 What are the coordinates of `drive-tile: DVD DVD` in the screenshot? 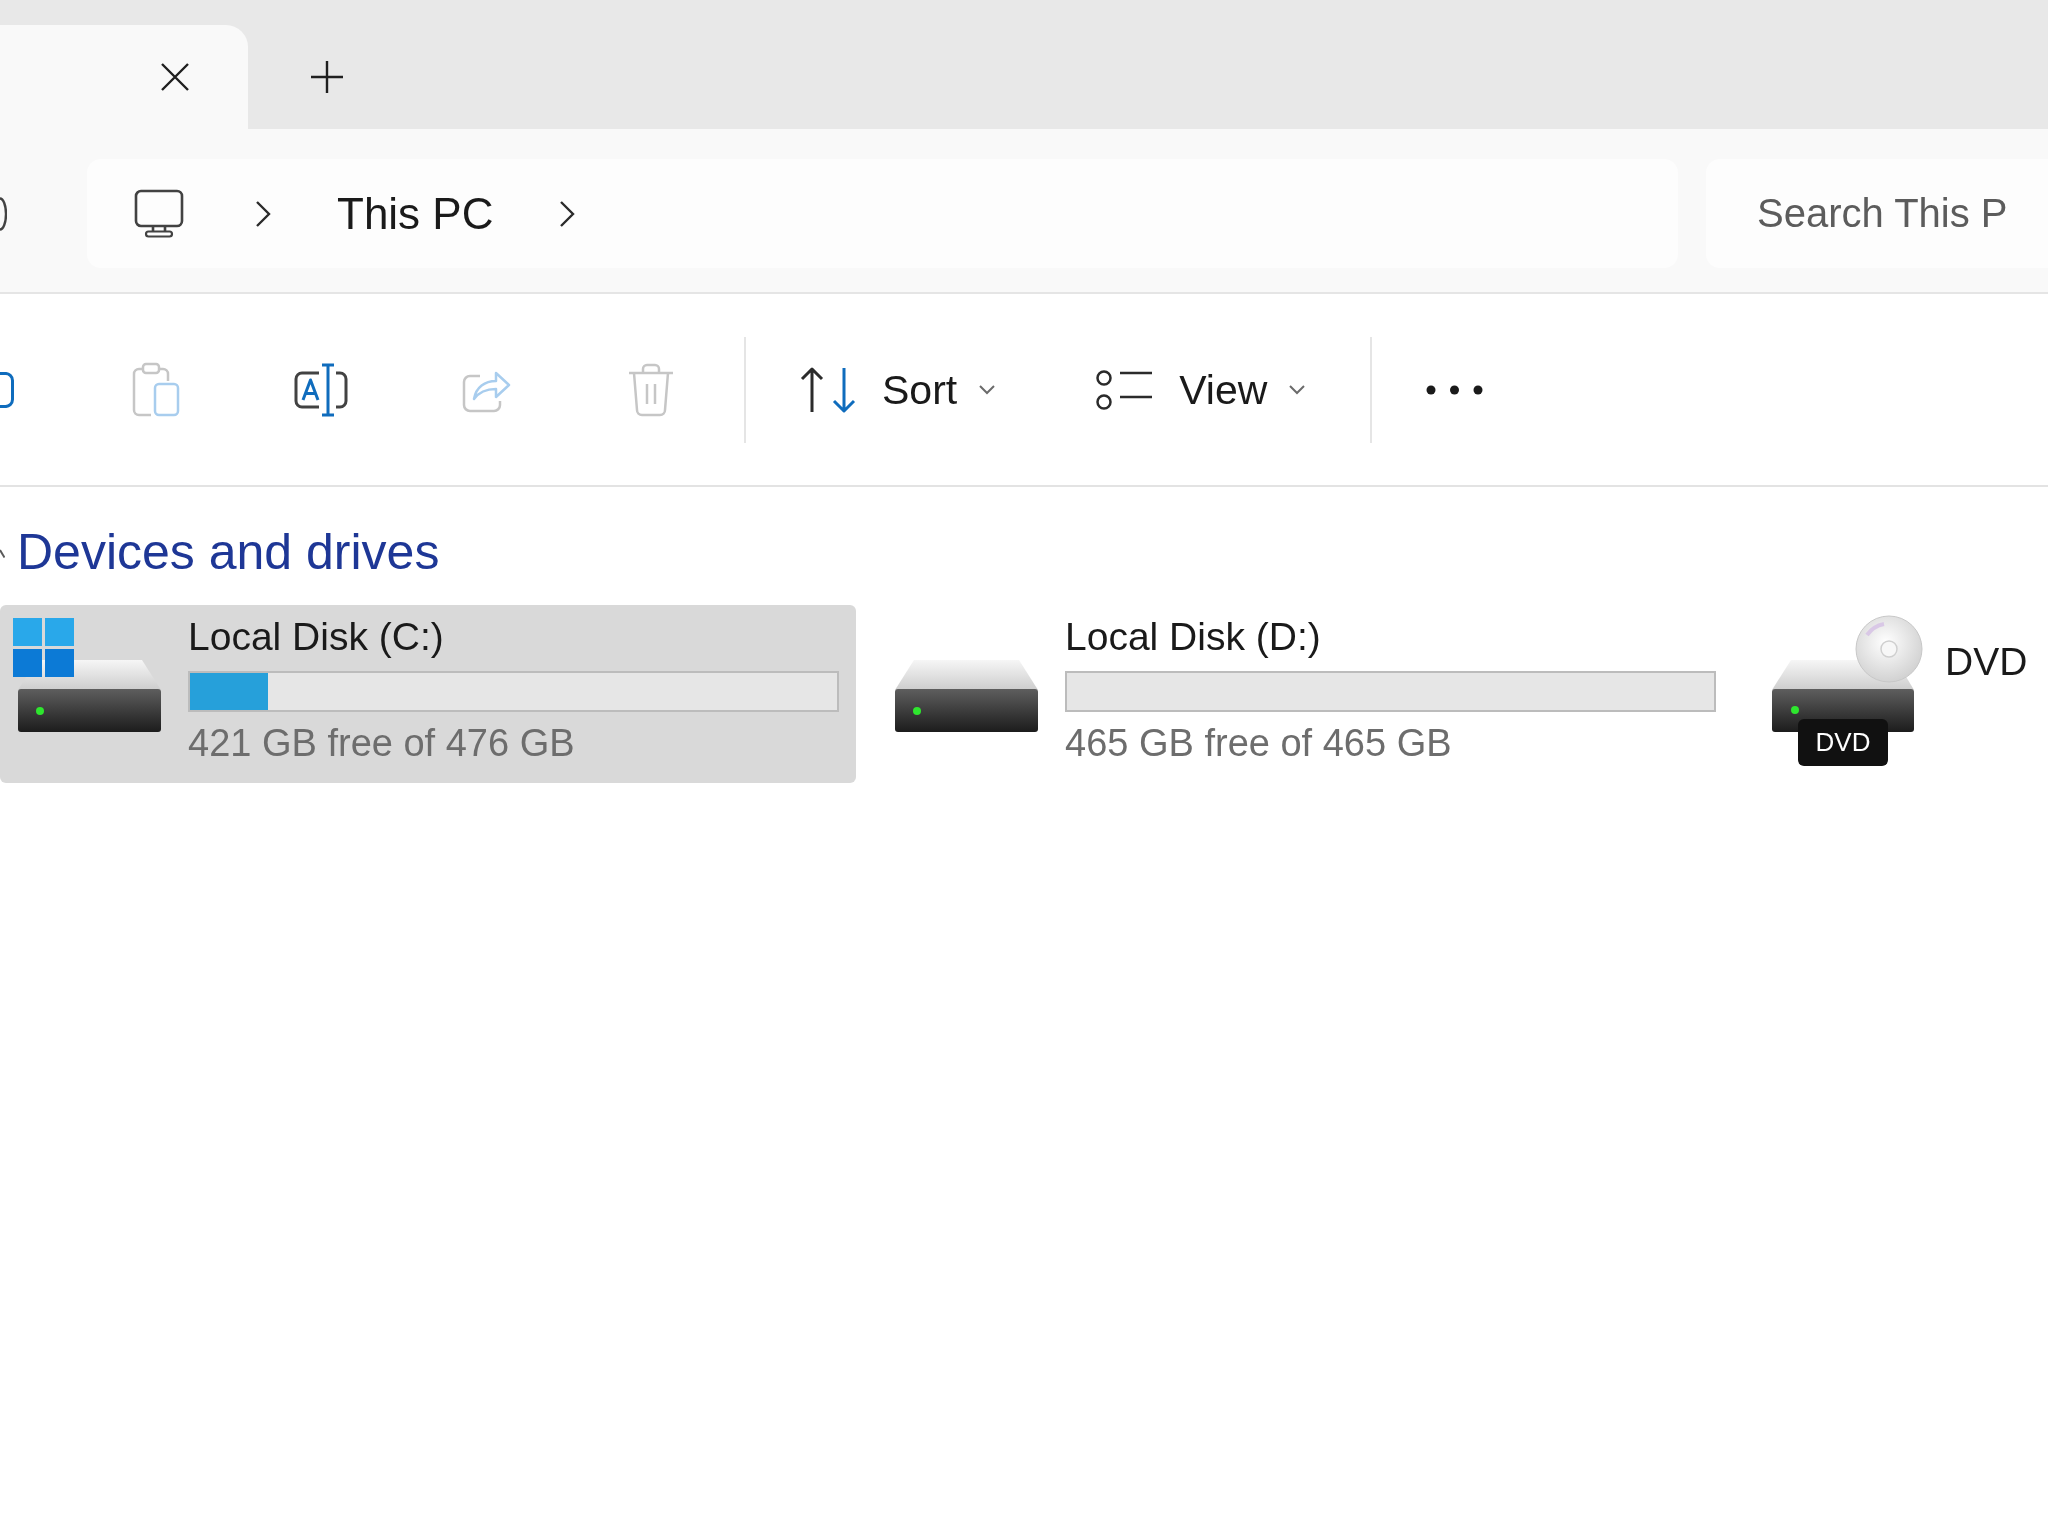 It's located at (1901, 694).